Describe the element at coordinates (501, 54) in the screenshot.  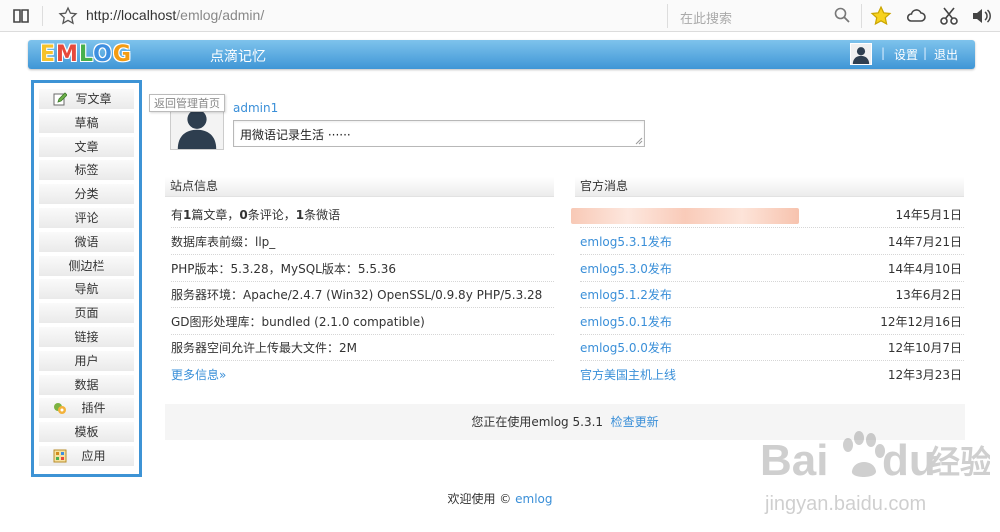
I see `admin-header: EMLOG 点滴记忆 | 设置 | 退出` at that location.